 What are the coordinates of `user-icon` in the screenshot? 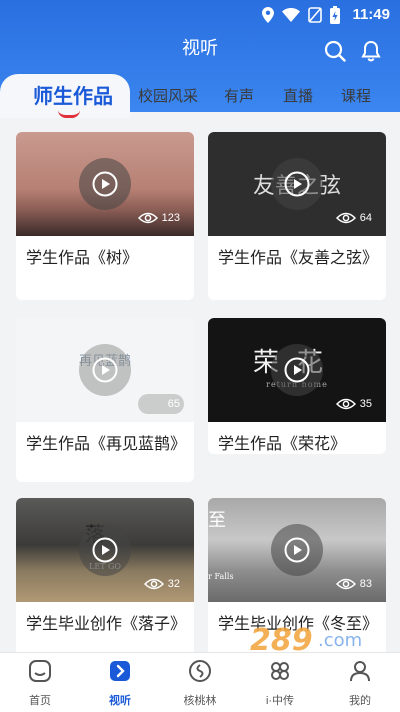 It's located at (360, 671).